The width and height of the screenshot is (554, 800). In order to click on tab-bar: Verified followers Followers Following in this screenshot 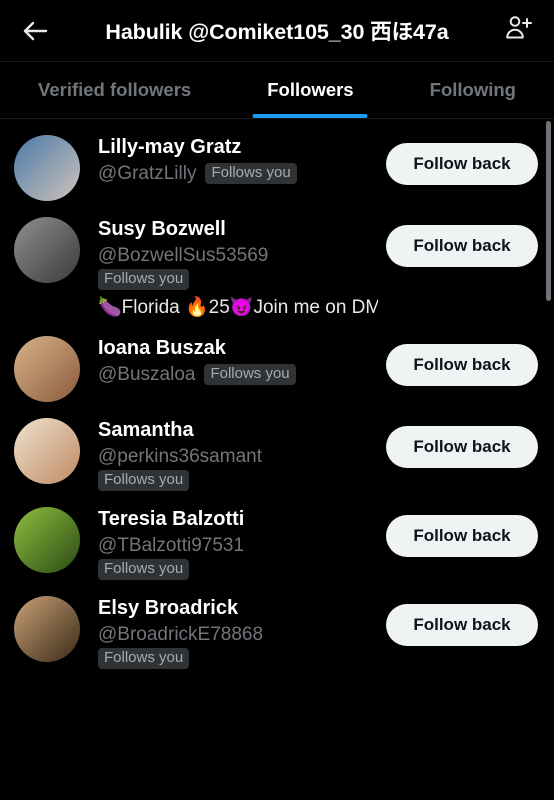, I will do `click(277, 90)`.